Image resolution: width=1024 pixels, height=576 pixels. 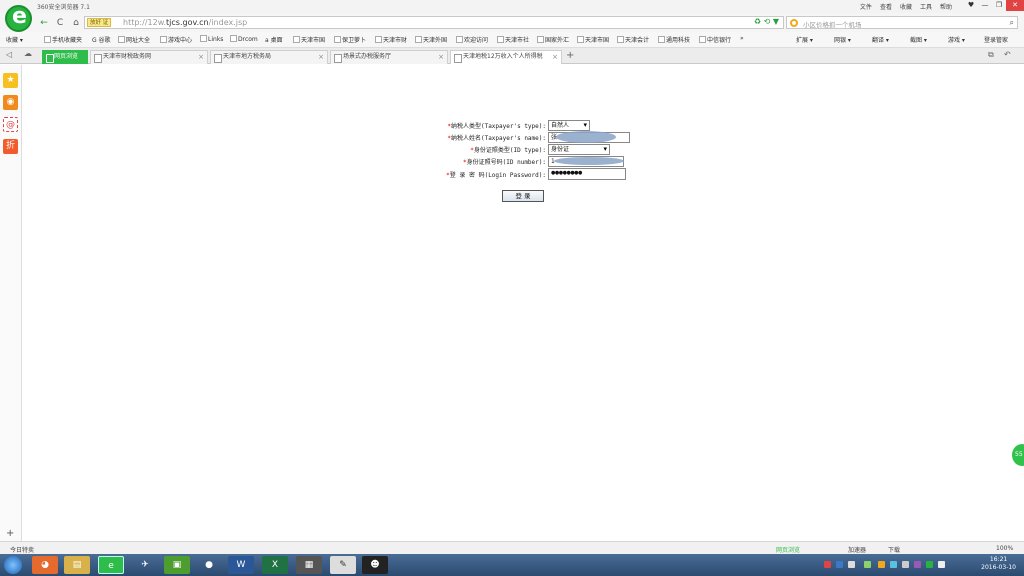 What do you see at coordinates (185, 22) in the screenshot?
I see `url-text: http://12w.tjcs.gov.cn/index.jsp` at bounding box center [185, 22].